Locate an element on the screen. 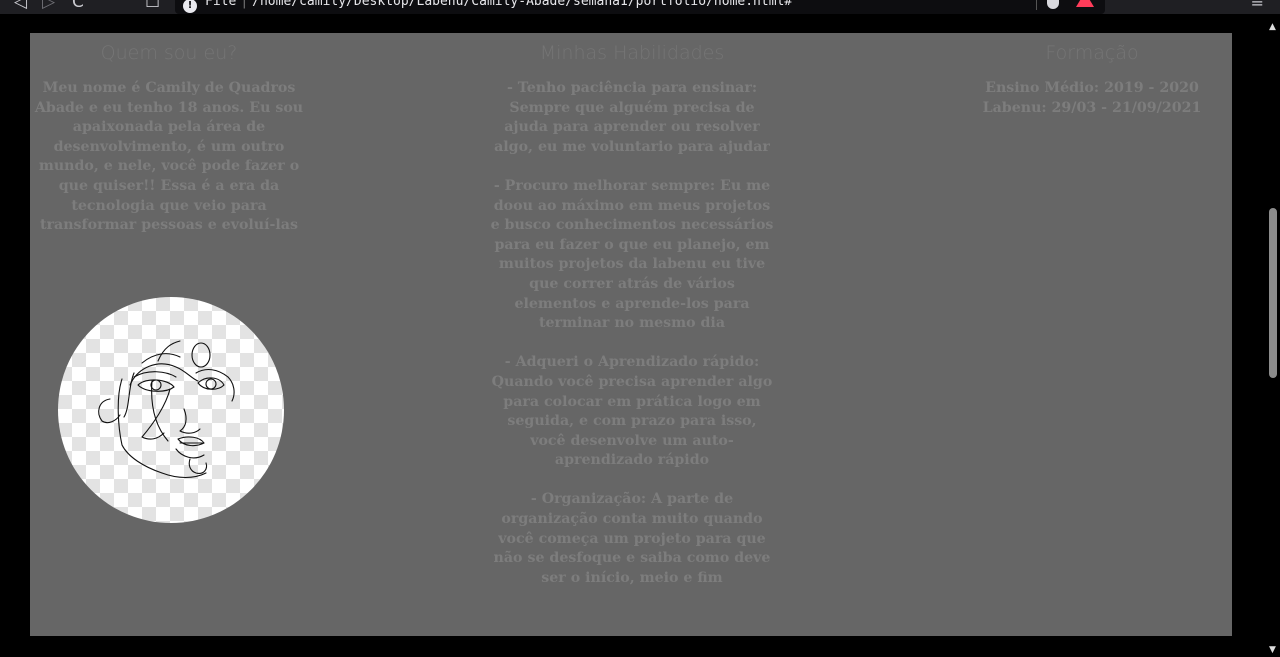 The image size is (1280, 657). reload-icon: C is located at coordinates (78, 6).